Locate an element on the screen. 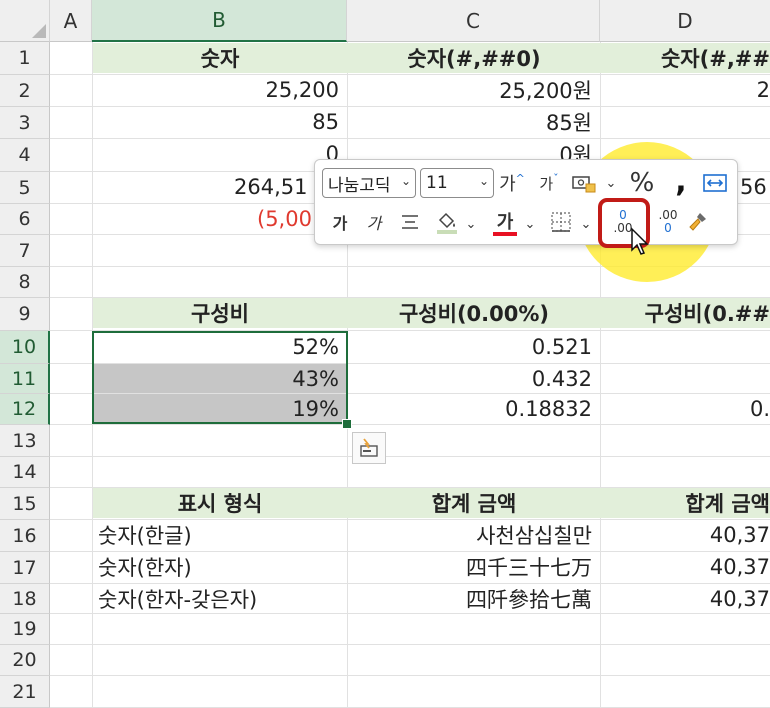 The image size is (770, 708). row-header-21: 21 is located at coordinates (25, 692).